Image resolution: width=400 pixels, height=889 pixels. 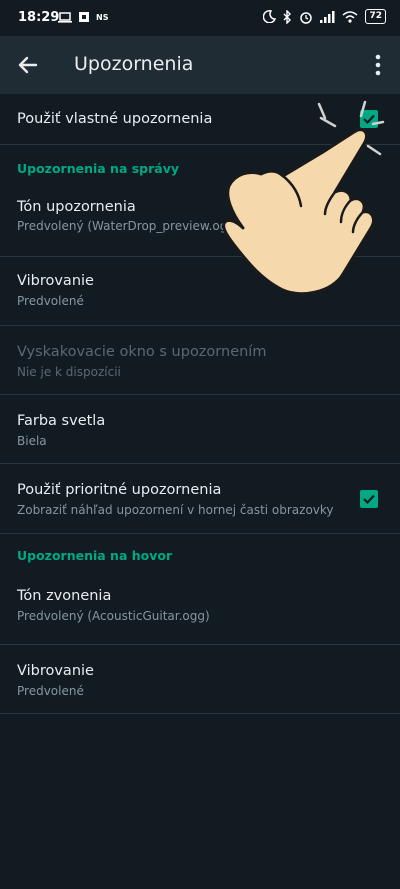 What do you see at coordinates (39, 17) in the screenshot?
I see `status-time: 18:29` at bounding box center [39, 17].